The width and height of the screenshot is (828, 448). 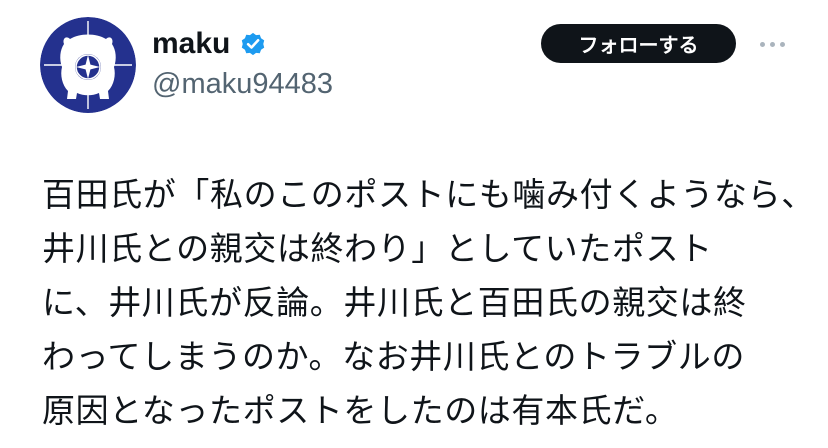 I want to click on author-name-row: maku, so click(x=209, y=44).